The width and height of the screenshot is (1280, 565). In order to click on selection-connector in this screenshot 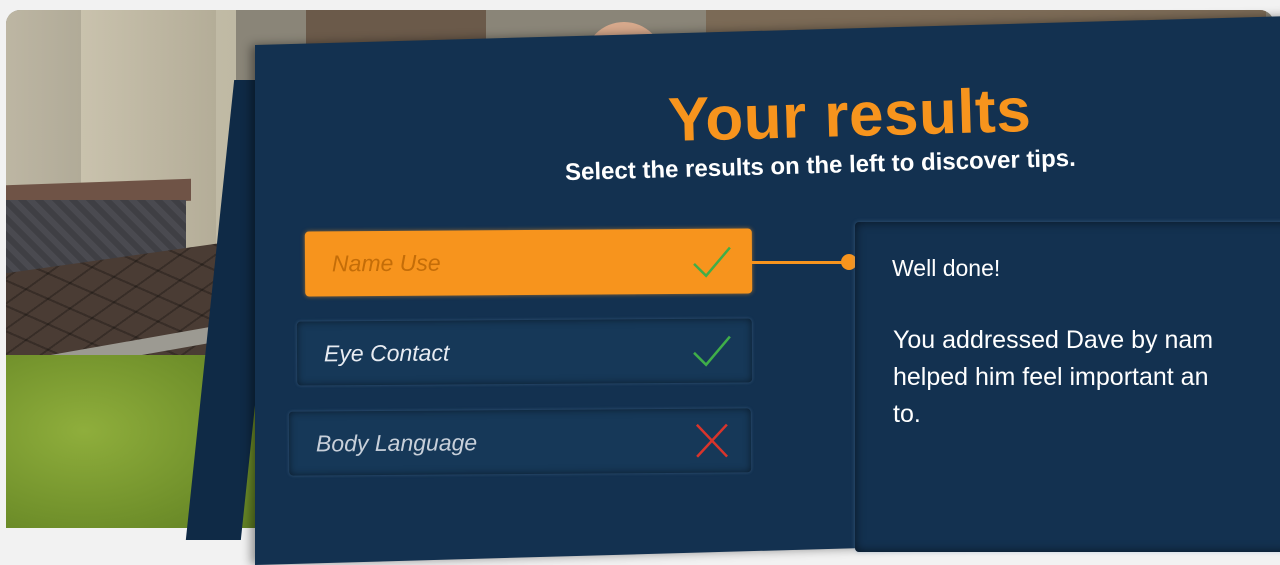, I will do `click(800, 262)`.